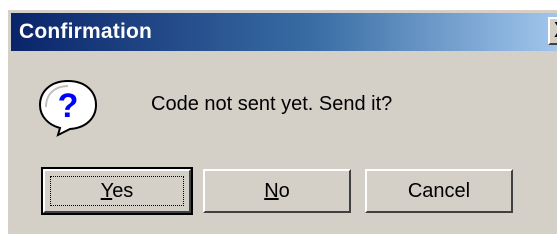  Describe the element at coordinates (272, 104) in the screenshot. I see `message-text: Code not sent yet. Send it?` at that location.